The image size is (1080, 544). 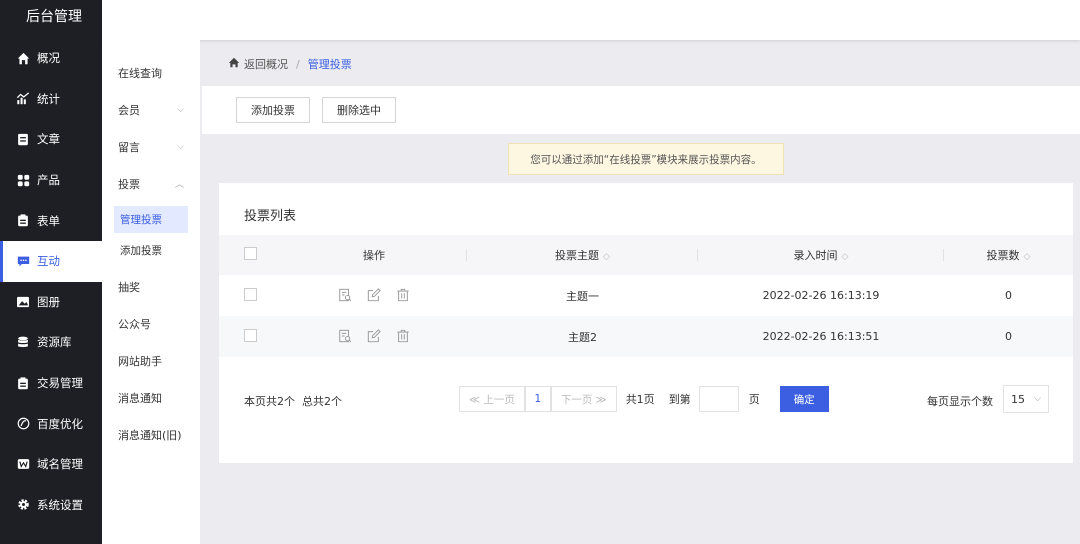 I want to click on seo-icon, so click(x=23, y=424).